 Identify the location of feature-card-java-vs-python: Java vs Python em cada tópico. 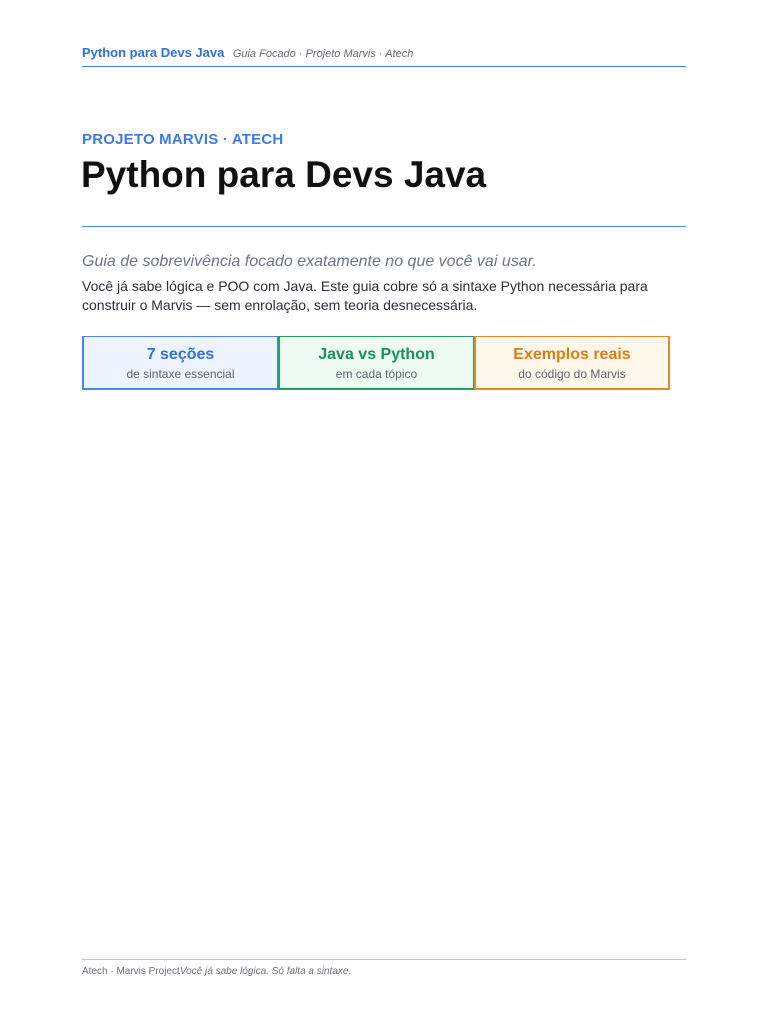
(376, 363).